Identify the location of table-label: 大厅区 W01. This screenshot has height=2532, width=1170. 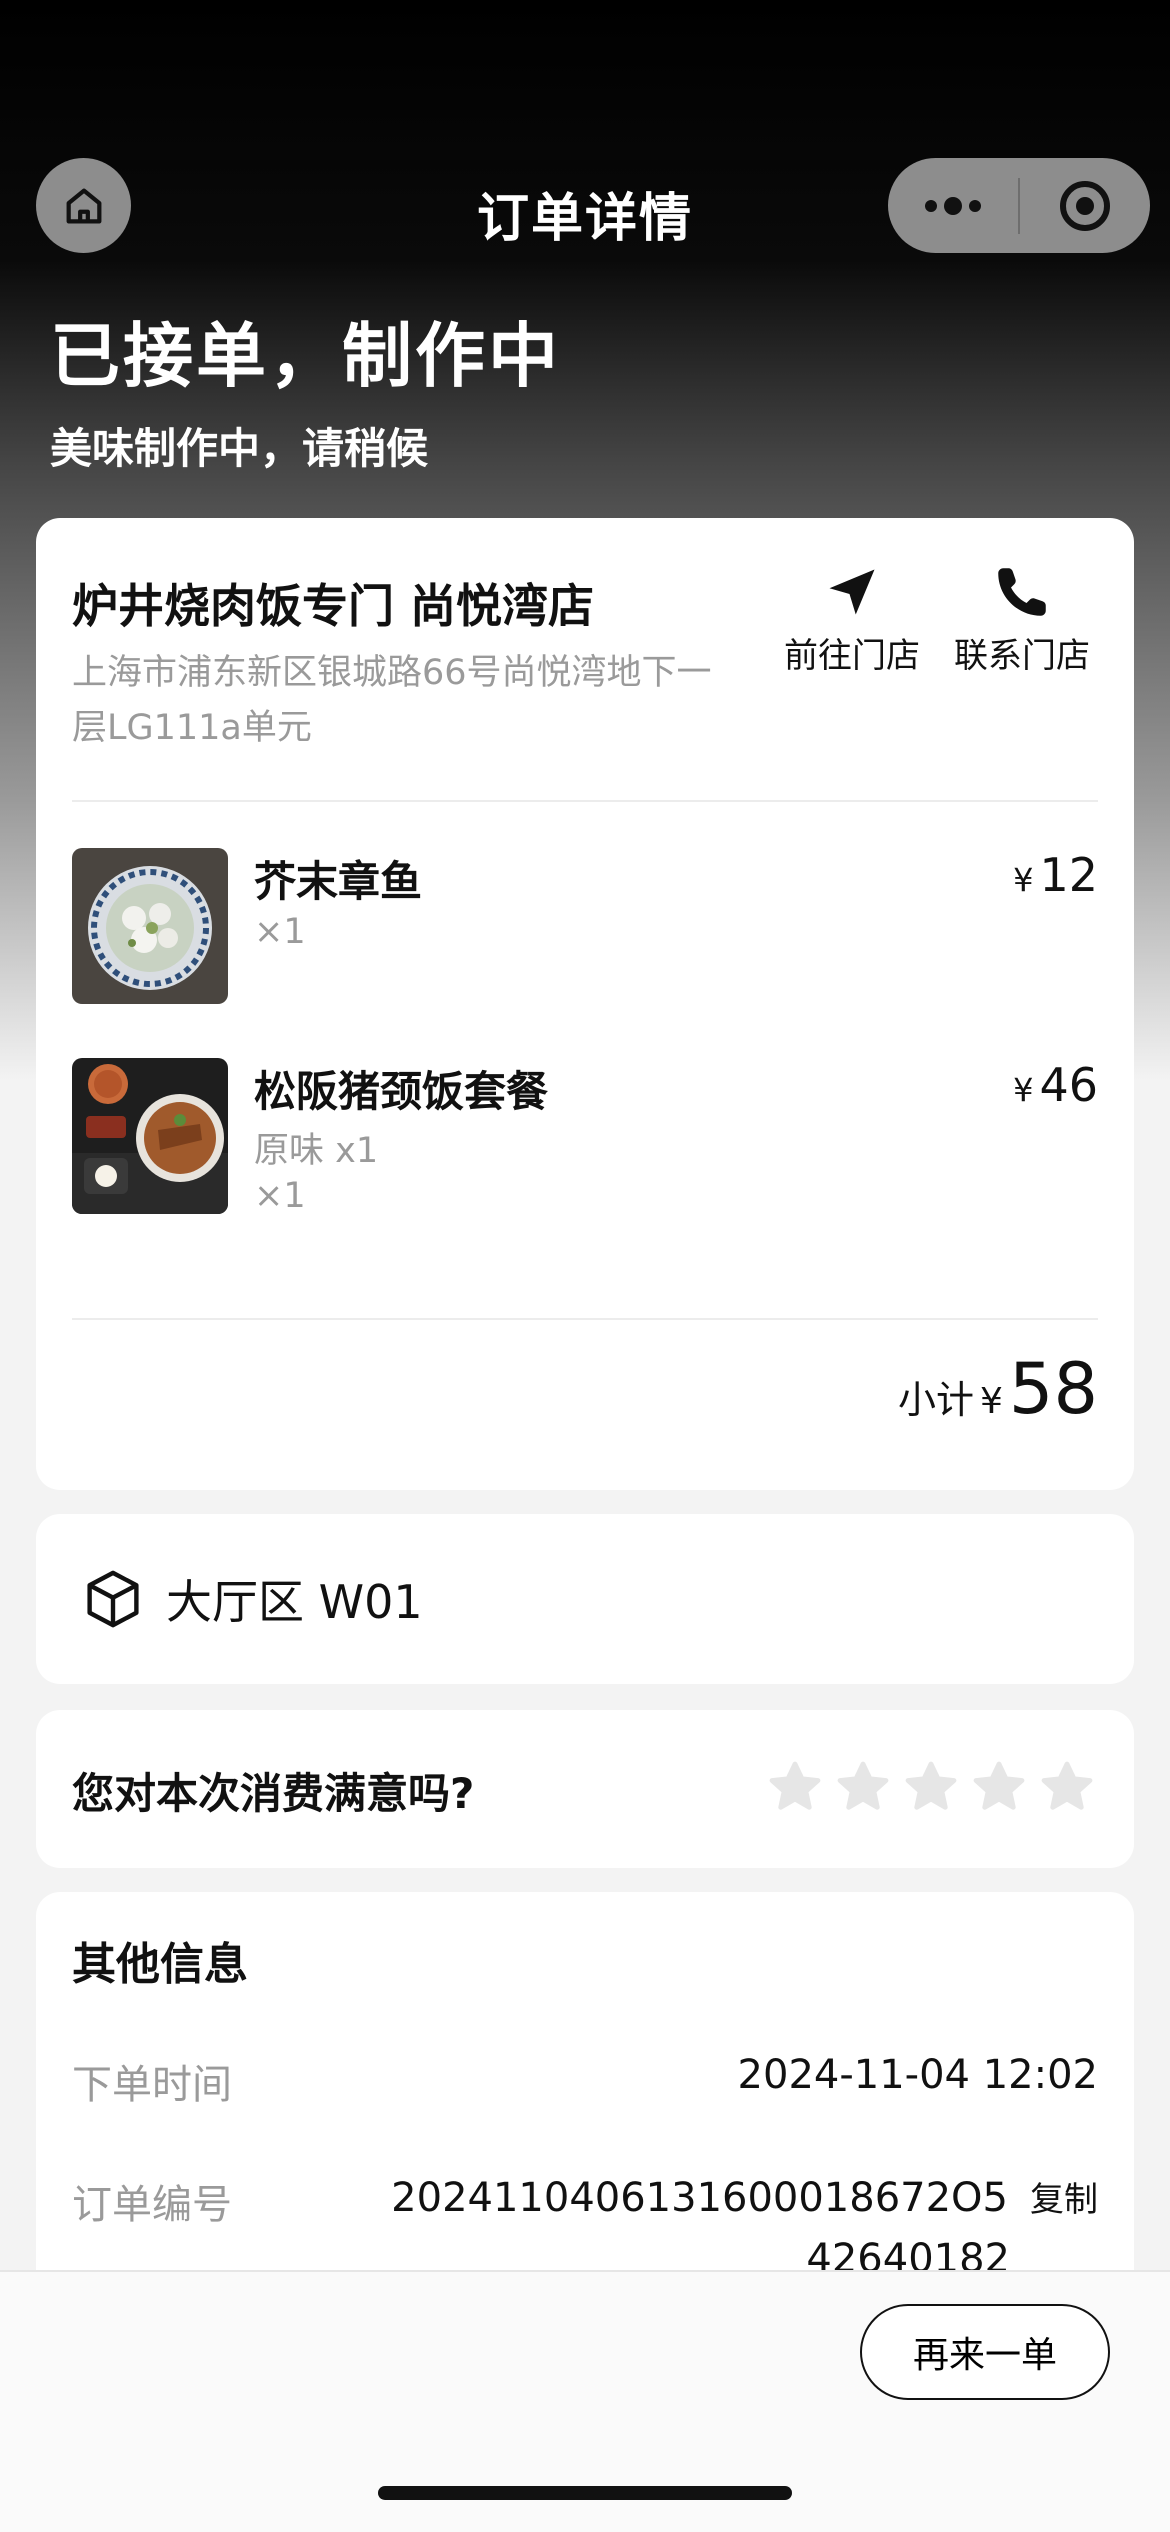
(294, 1602).